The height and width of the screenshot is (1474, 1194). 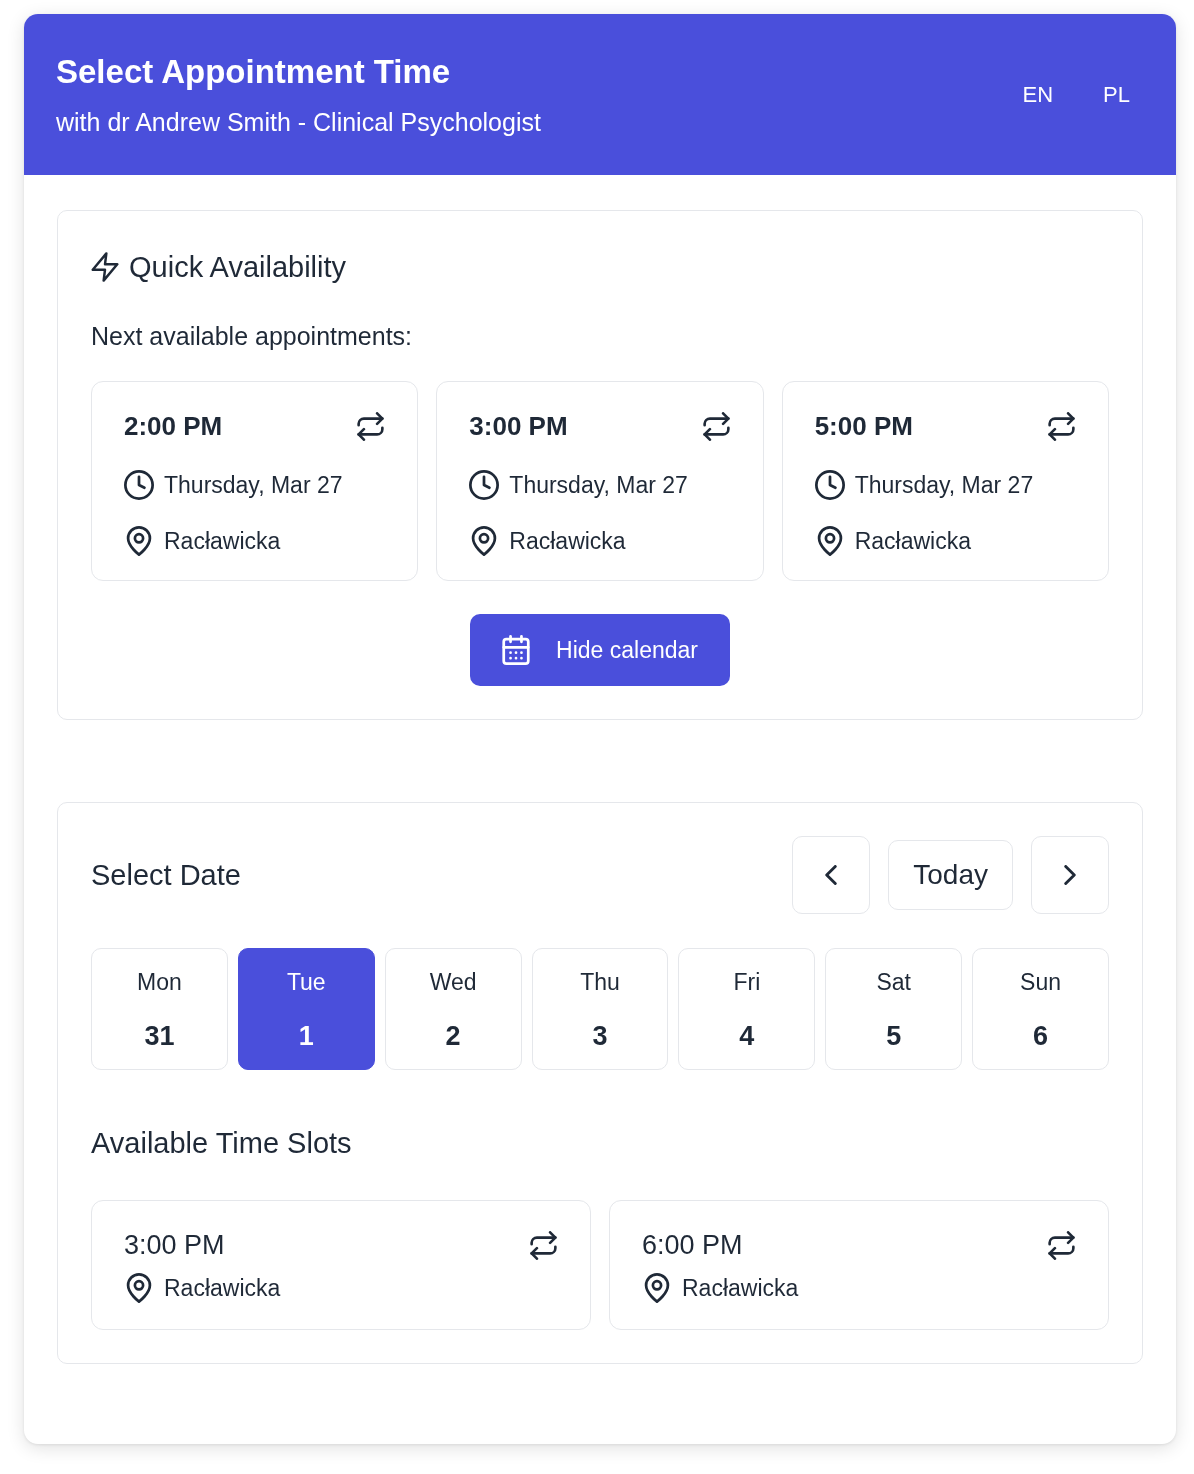 I want to click on appointment-time: 2:00 PM, so click(x=173, y=426).